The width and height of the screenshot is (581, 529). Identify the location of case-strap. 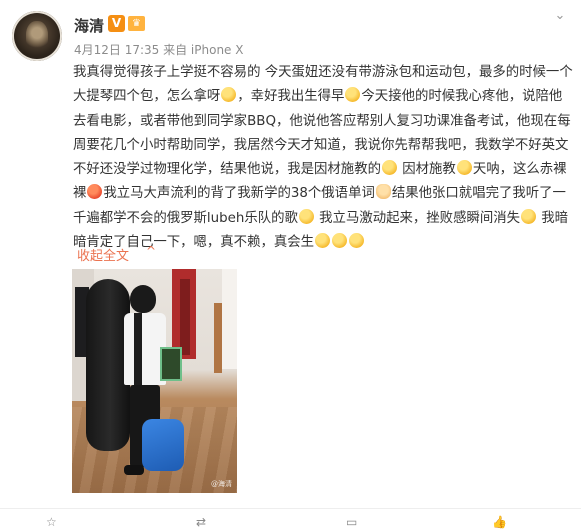
(138, 349).